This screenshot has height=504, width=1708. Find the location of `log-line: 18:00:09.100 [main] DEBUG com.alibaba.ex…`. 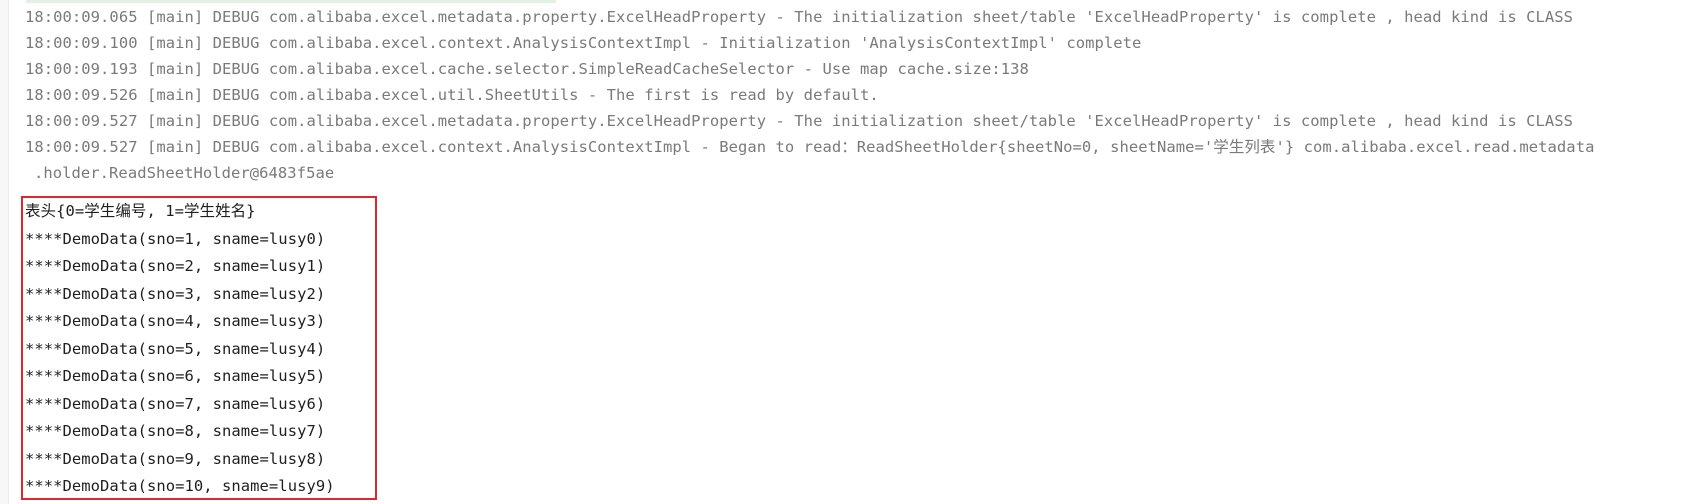

log-line: 18:00:09.100 [main] DEBUG com.alibaba.ex… is located at coordinates (583, 43).